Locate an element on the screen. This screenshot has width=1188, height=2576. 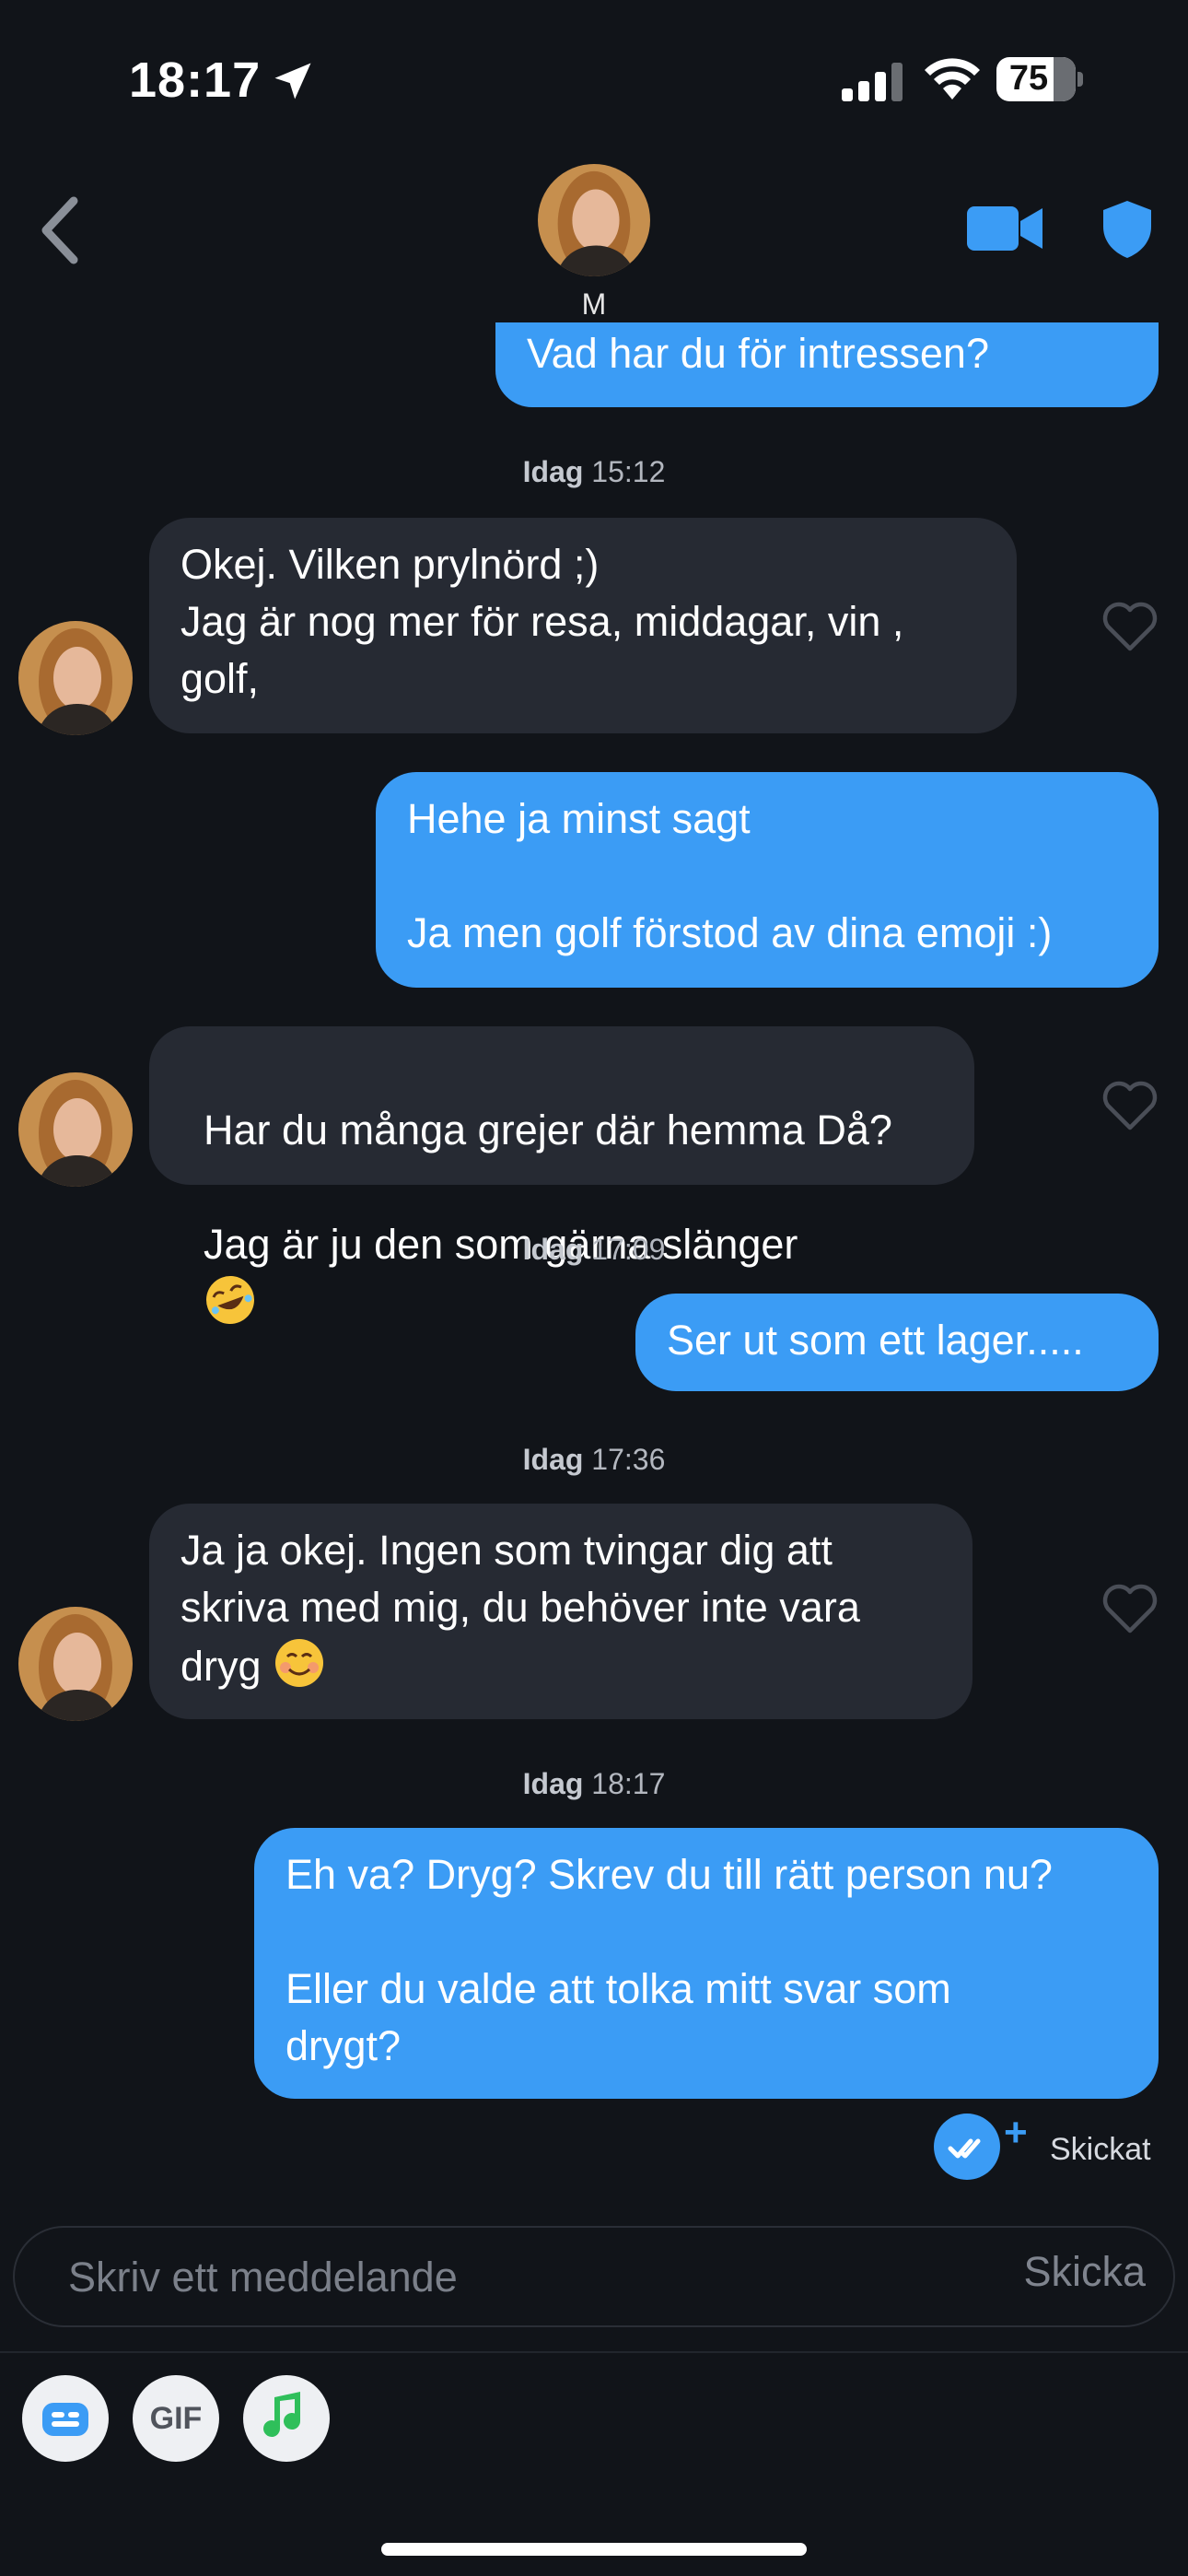
message-line: Har du många grejer där hemma Då? is located at coordinates (548, 1130).